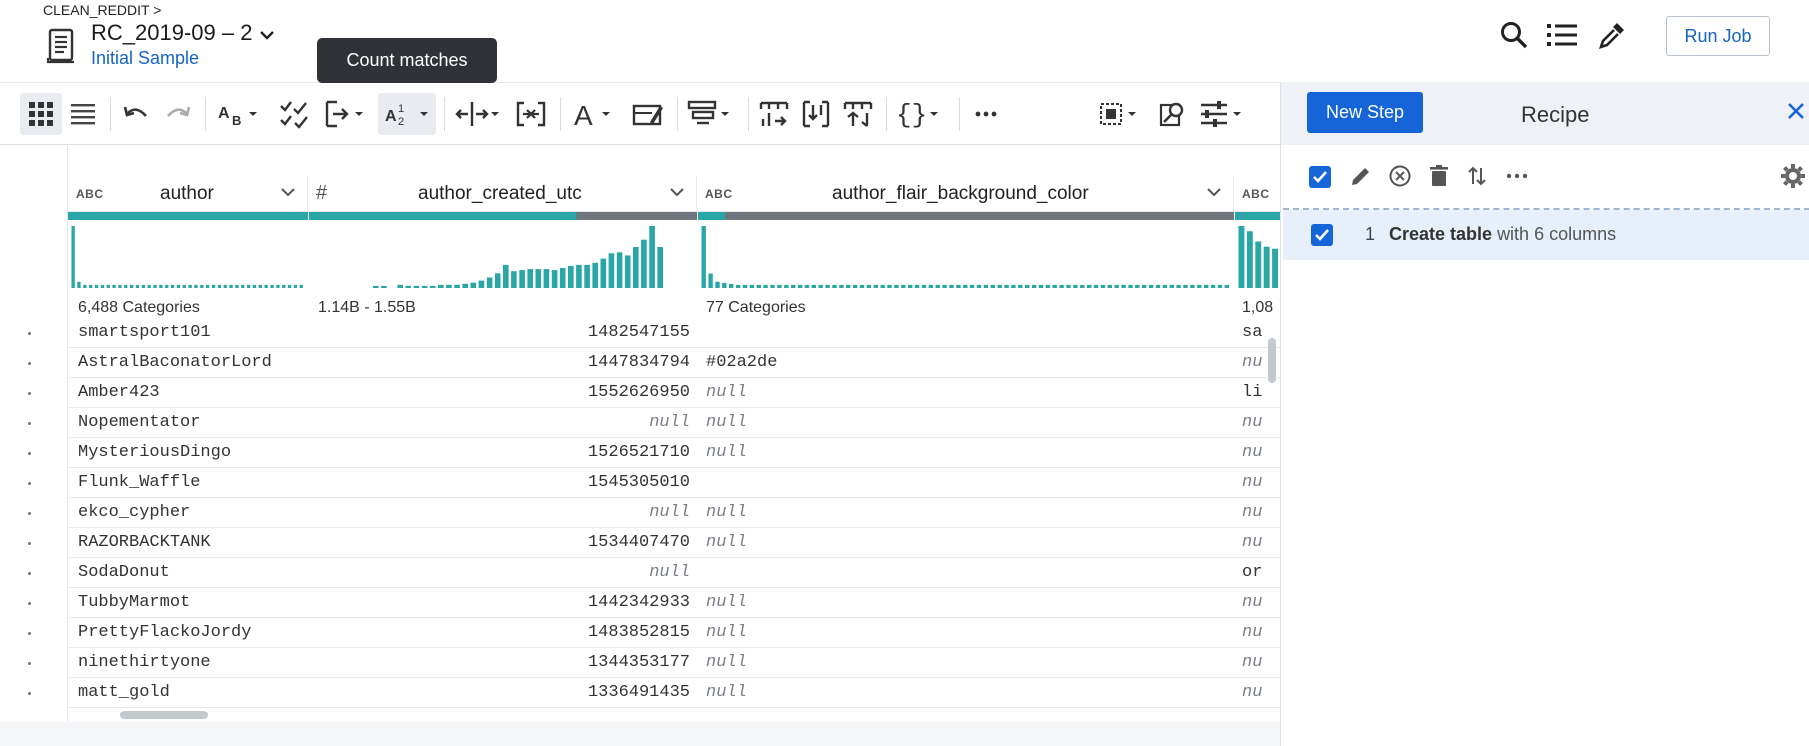  I want to click on new-step-button: New Step, so click(1365, 112).